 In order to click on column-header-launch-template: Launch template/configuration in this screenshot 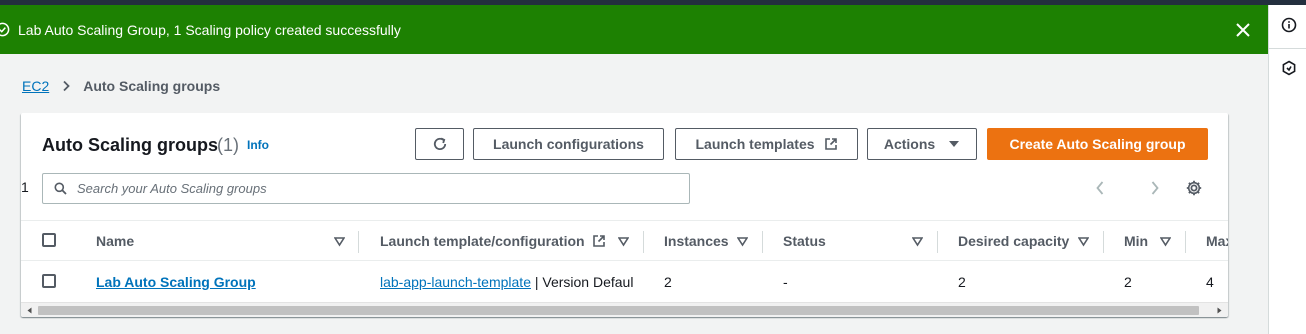, I will do `click(482, 241)`.